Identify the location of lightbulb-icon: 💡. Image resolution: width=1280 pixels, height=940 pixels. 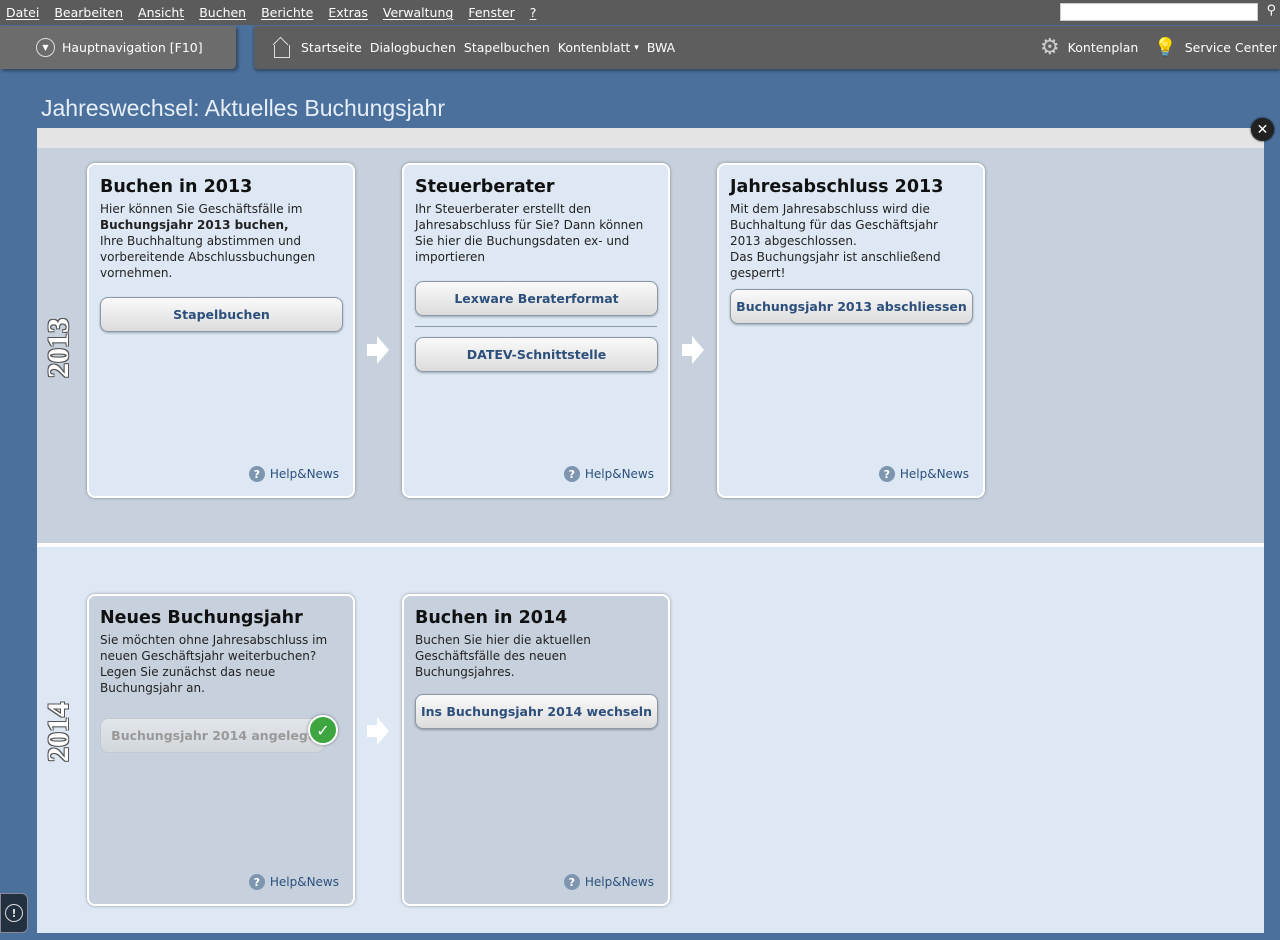
(1165, 47).